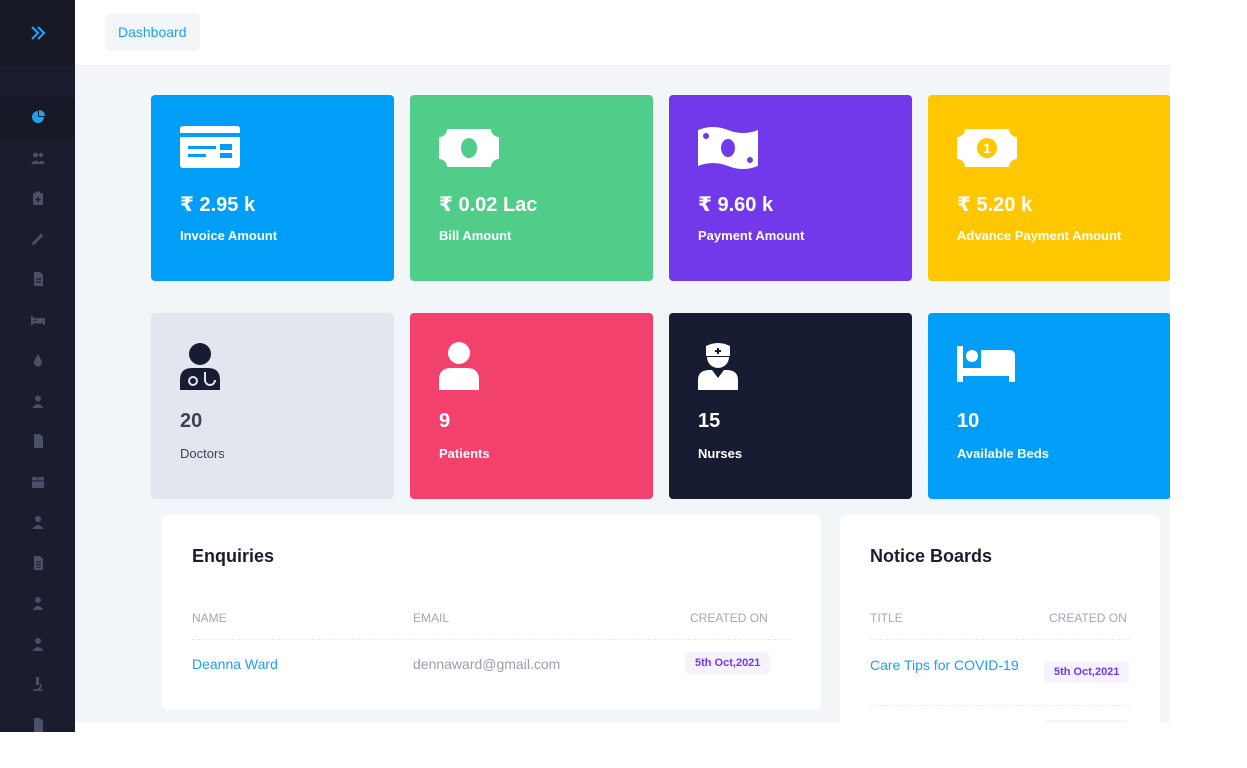 The height and width of the screenshot is (768, 1247). I want to click on invoice-amount-card: ₹ 2.95 k Invoice Amount, so click(272, 188).